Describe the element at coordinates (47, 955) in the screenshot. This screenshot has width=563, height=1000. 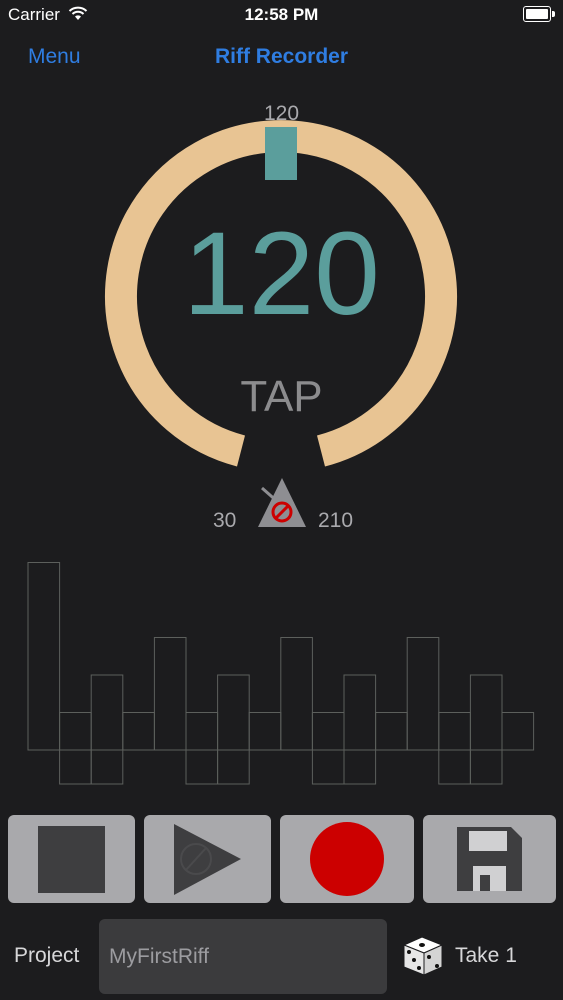
I see `project-label: Project` at that location.